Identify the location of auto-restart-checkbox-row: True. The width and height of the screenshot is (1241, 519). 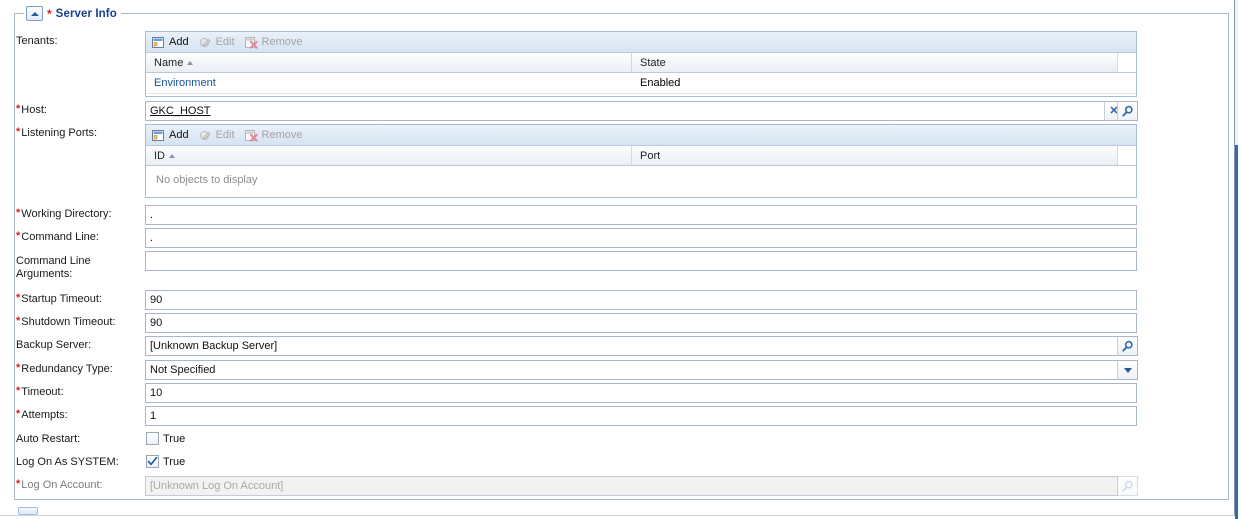
(165, 438).